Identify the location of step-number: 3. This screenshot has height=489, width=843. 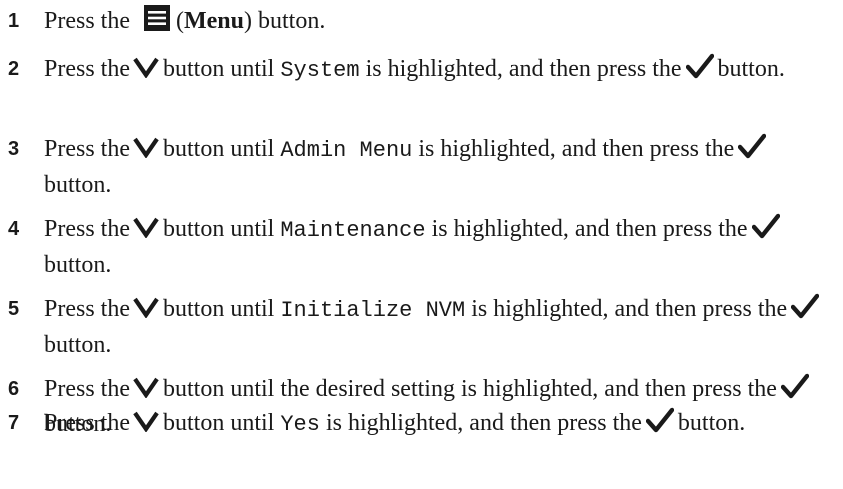
(14, 149).